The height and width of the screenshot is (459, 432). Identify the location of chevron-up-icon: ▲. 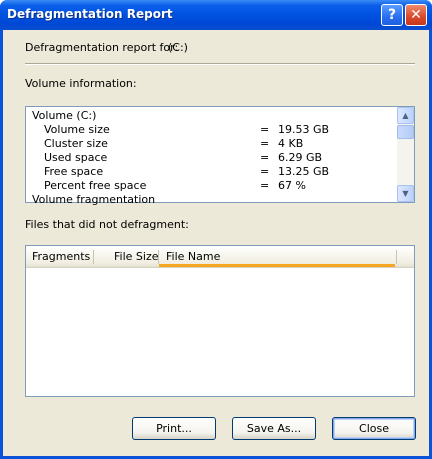
(405, 115).